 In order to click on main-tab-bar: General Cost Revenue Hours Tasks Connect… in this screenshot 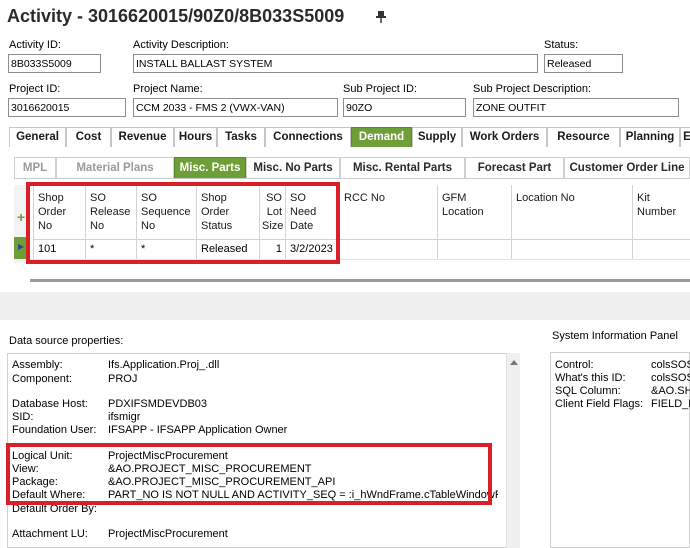, I will do `click(349, 137)`.